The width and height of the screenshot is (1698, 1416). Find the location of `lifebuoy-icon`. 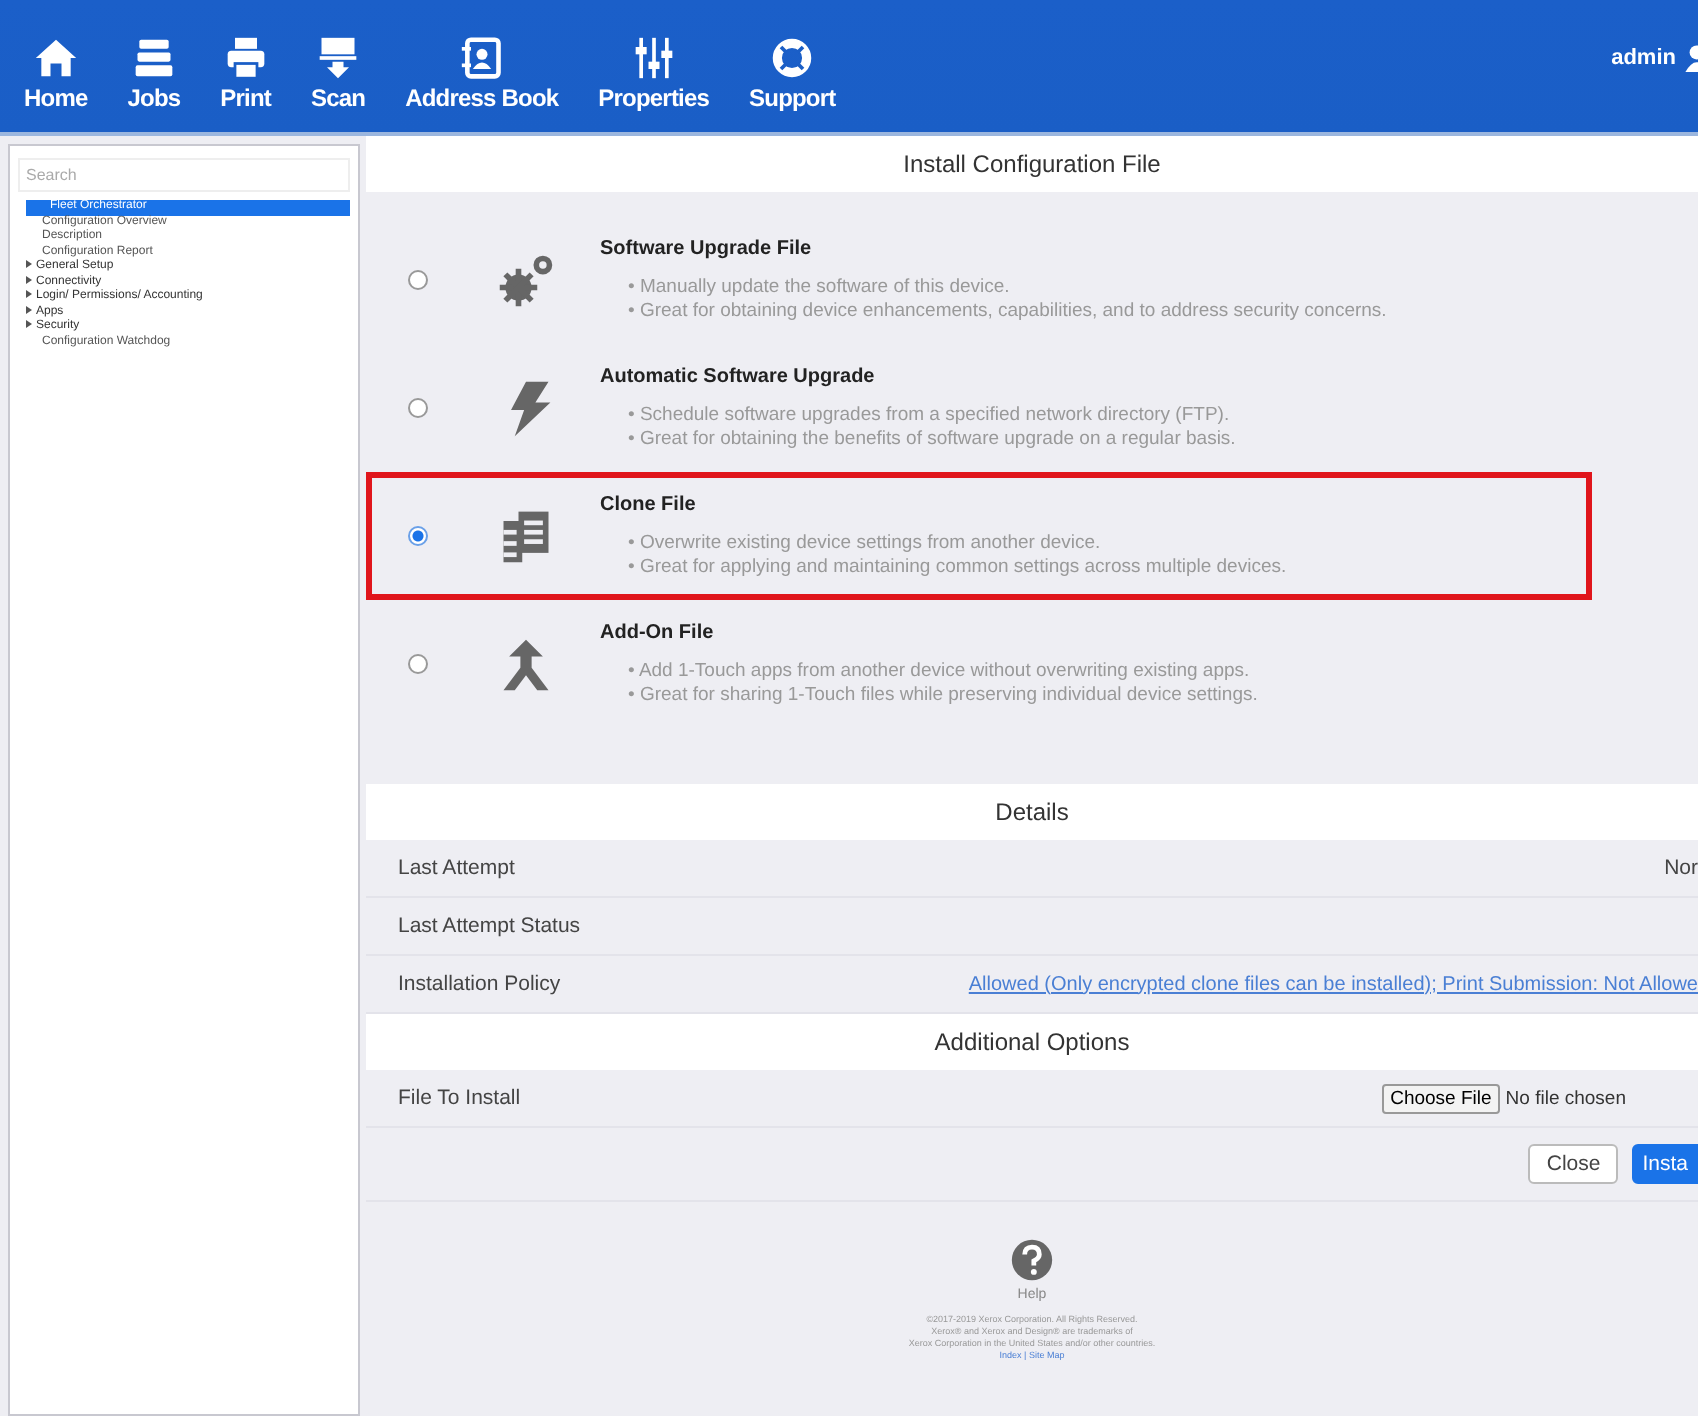

lifebuoy-icon is located at coordinates (792, 58).